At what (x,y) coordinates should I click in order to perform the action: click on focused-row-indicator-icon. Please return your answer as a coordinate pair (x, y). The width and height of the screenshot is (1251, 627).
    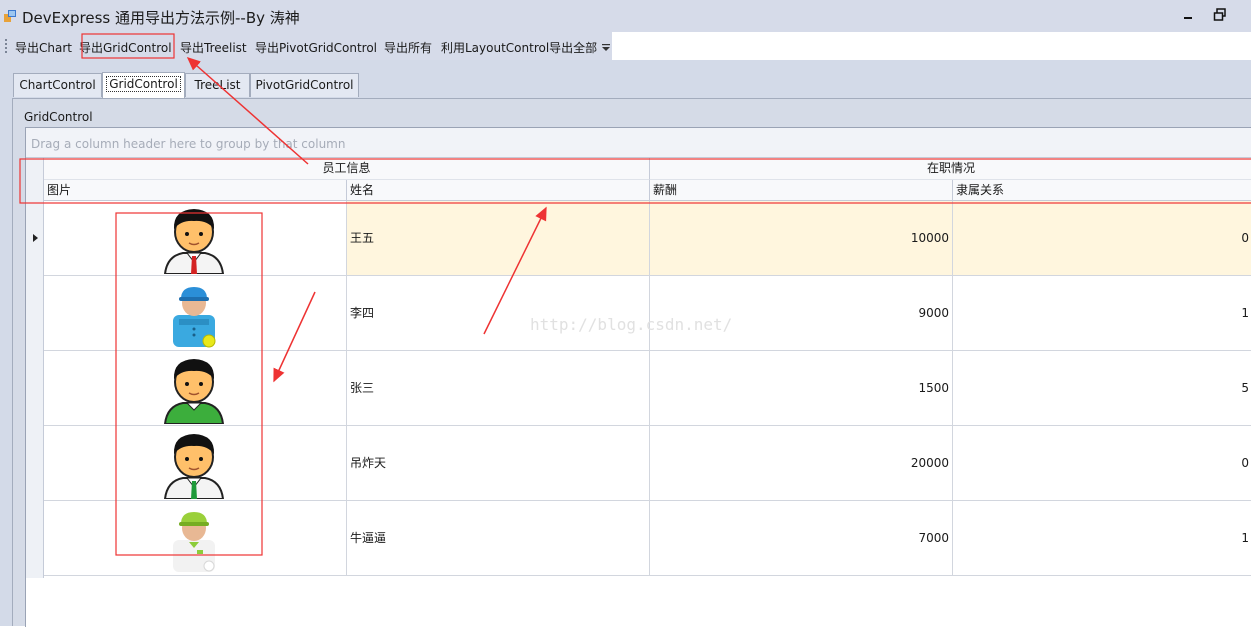
    Looking at the image, I should click on (35, 238).